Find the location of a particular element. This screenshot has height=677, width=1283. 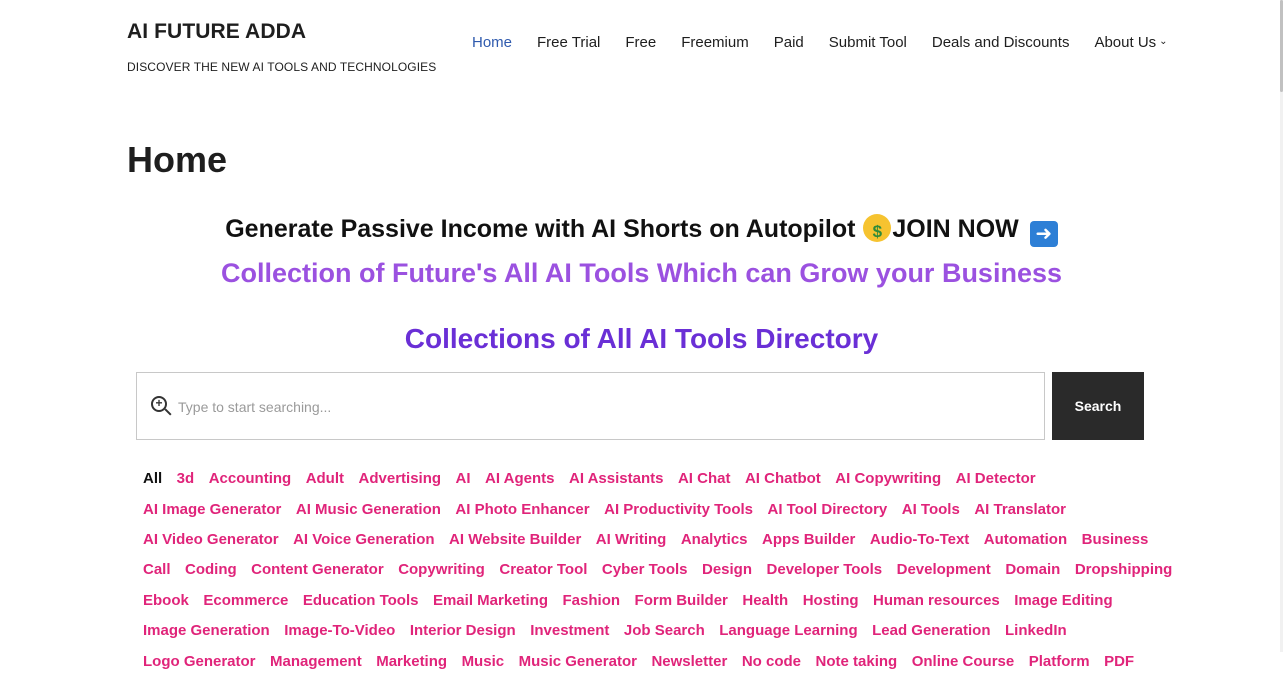

category-tag: AI Chat is located at coordinates (704, 479).